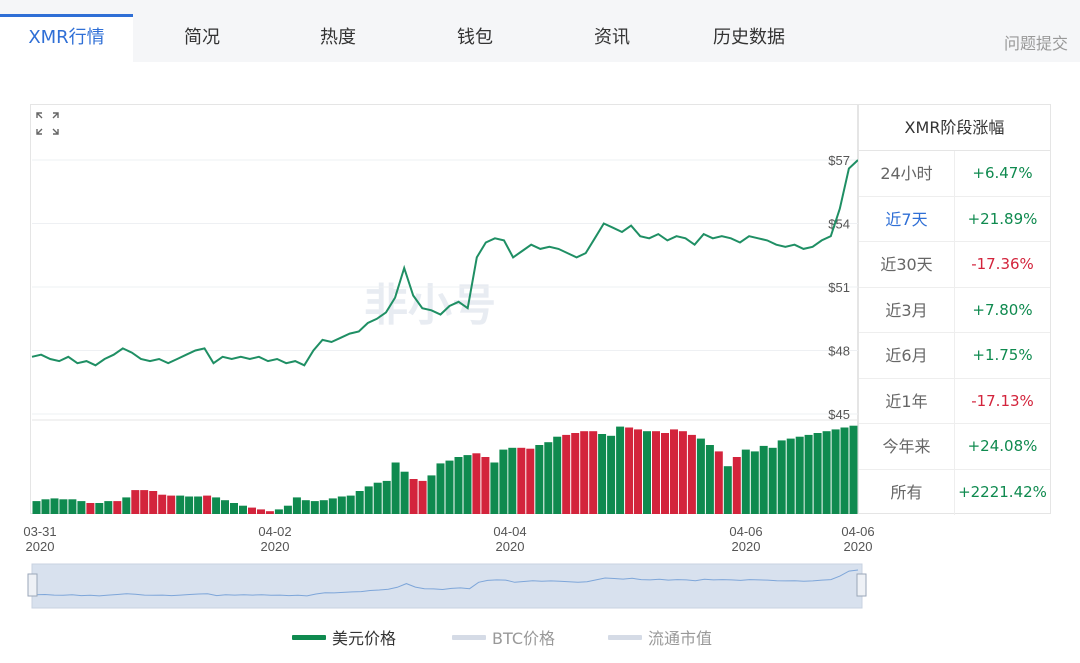  I want to click on period-change-value: -17.13%, so click(1002, 400).